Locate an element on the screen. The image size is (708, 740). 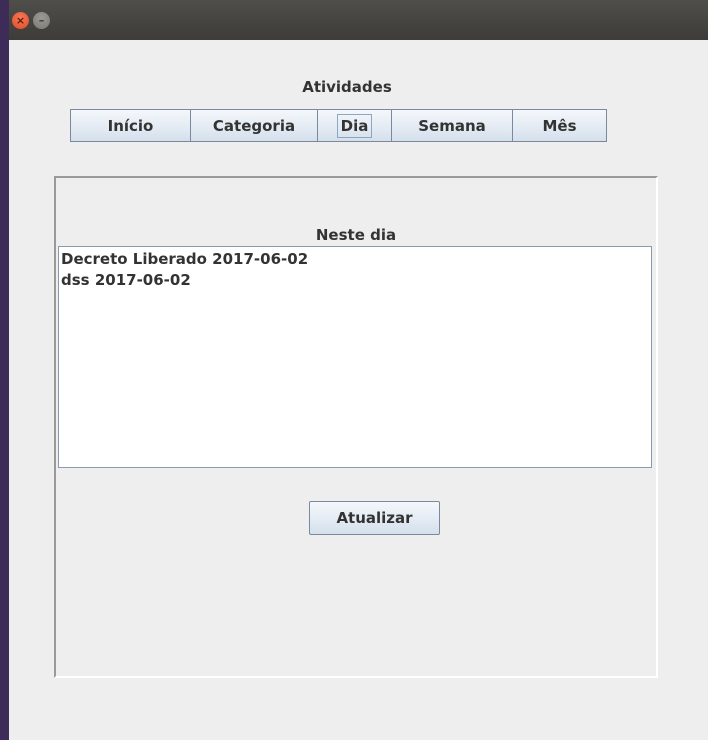
view-tabs: Início Categoria Dia Semana Mês is located at coordinates (338, 125).